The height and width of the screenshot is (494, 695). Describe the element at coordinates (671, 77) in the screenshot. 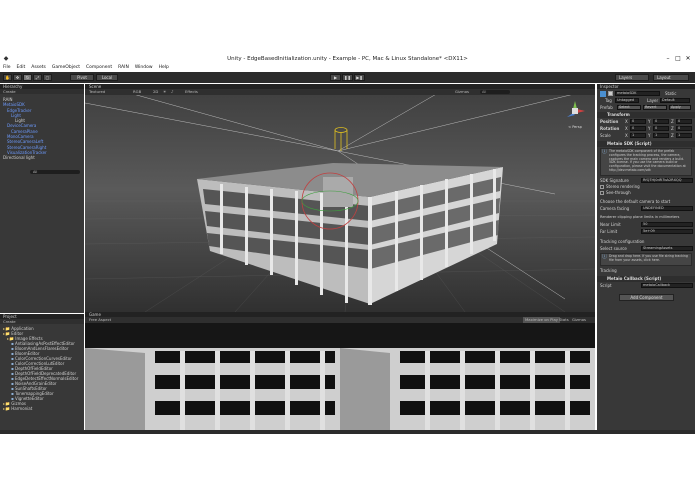

I see `layout-dropdown: Layout` at that location.